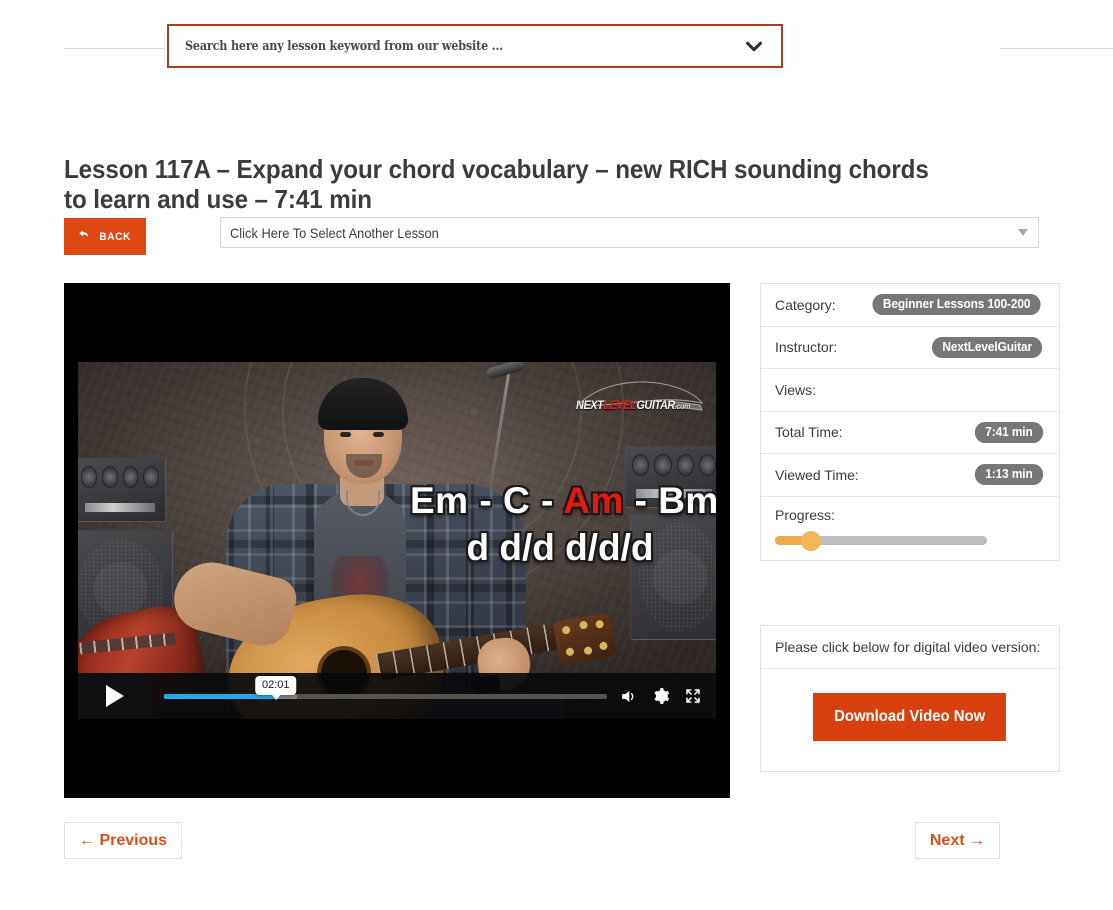 The height and width of the screenshot is (910, 1113). I want to click on download-video-button: Download Video Now, so click(910, 717).